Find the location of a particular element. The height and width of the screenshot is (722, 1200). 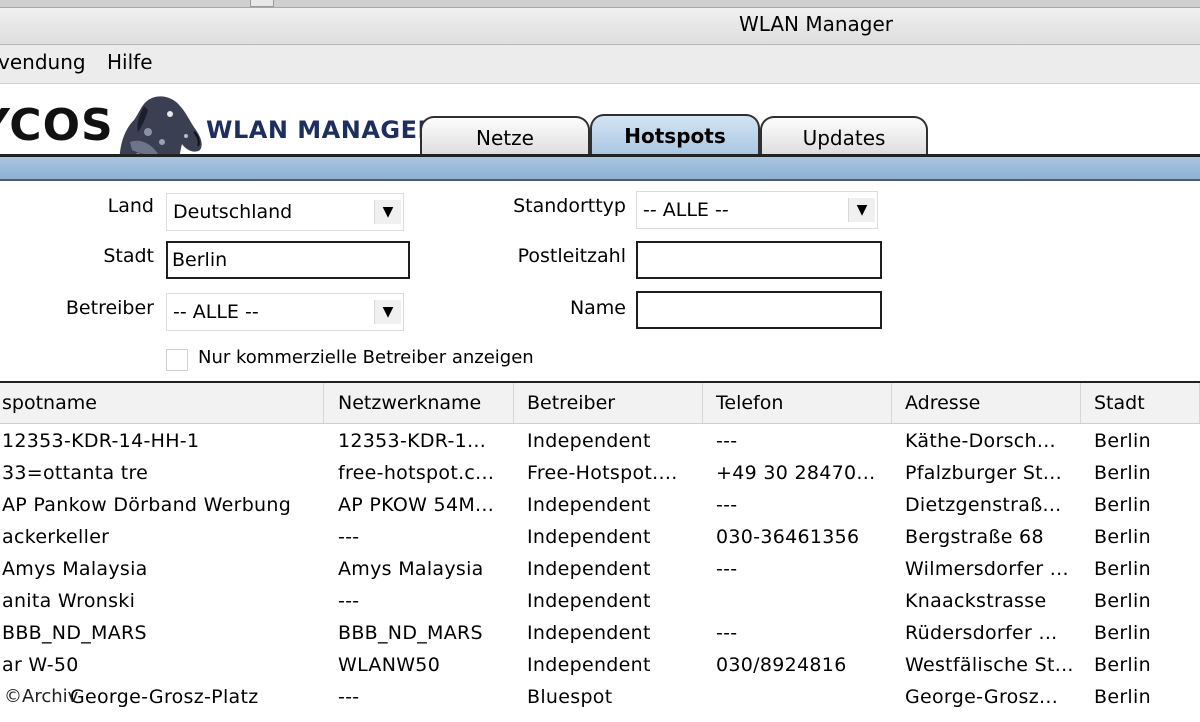

table-cell: 33=ottanta tre is located at coordinates (75, 473).